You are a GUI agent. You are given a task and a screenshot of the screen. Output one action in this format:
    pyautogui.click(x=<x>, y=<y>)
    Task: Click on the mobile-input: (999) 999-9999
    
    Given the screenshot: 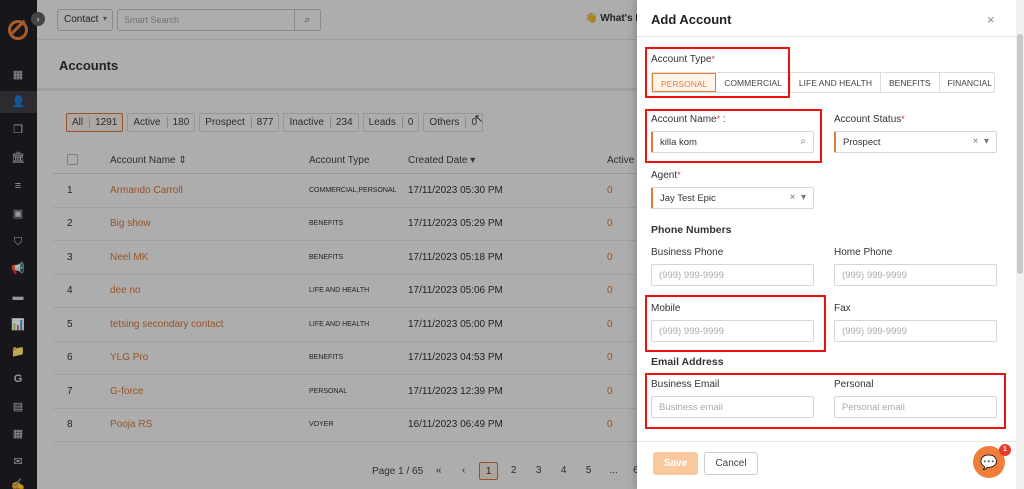 What is the action you would take?
    pyautogui.click(x=732, y=331)
    